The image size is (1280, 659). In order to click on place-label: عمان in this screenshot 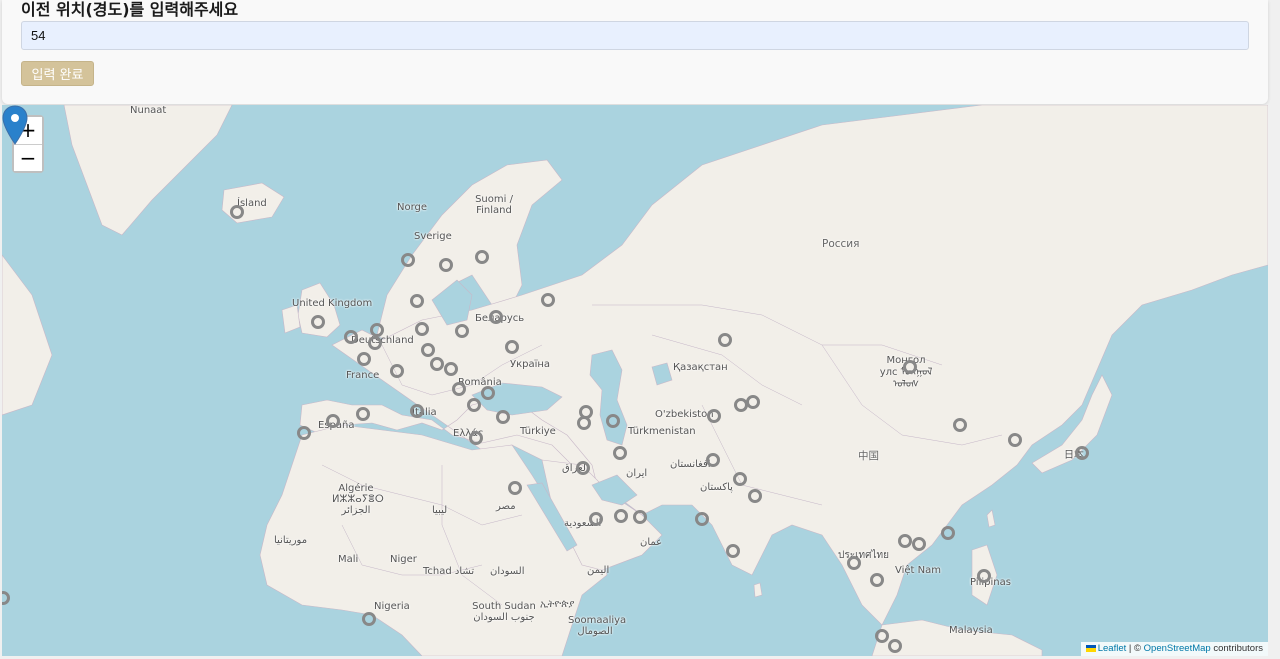, I will do `click(651, 542)`.